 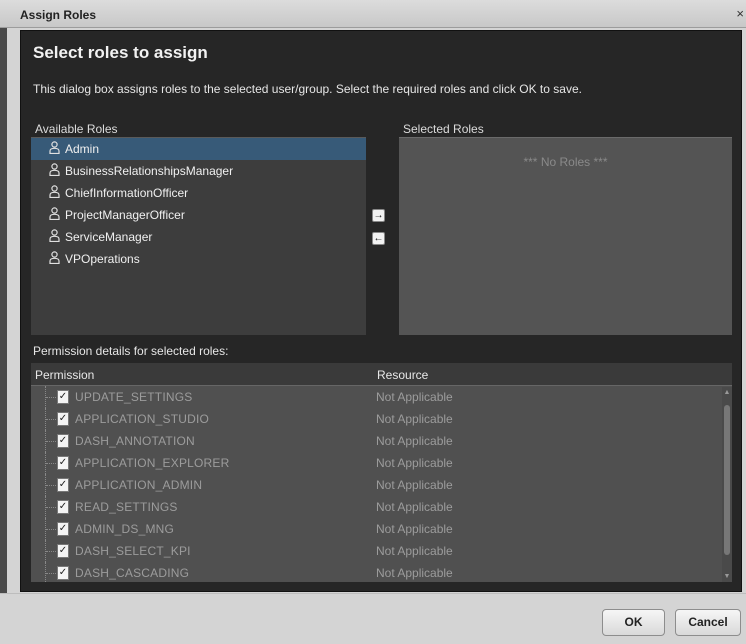 I want to click on role-name: BusinessRelationshipsManager, so click(x=149, y=171).